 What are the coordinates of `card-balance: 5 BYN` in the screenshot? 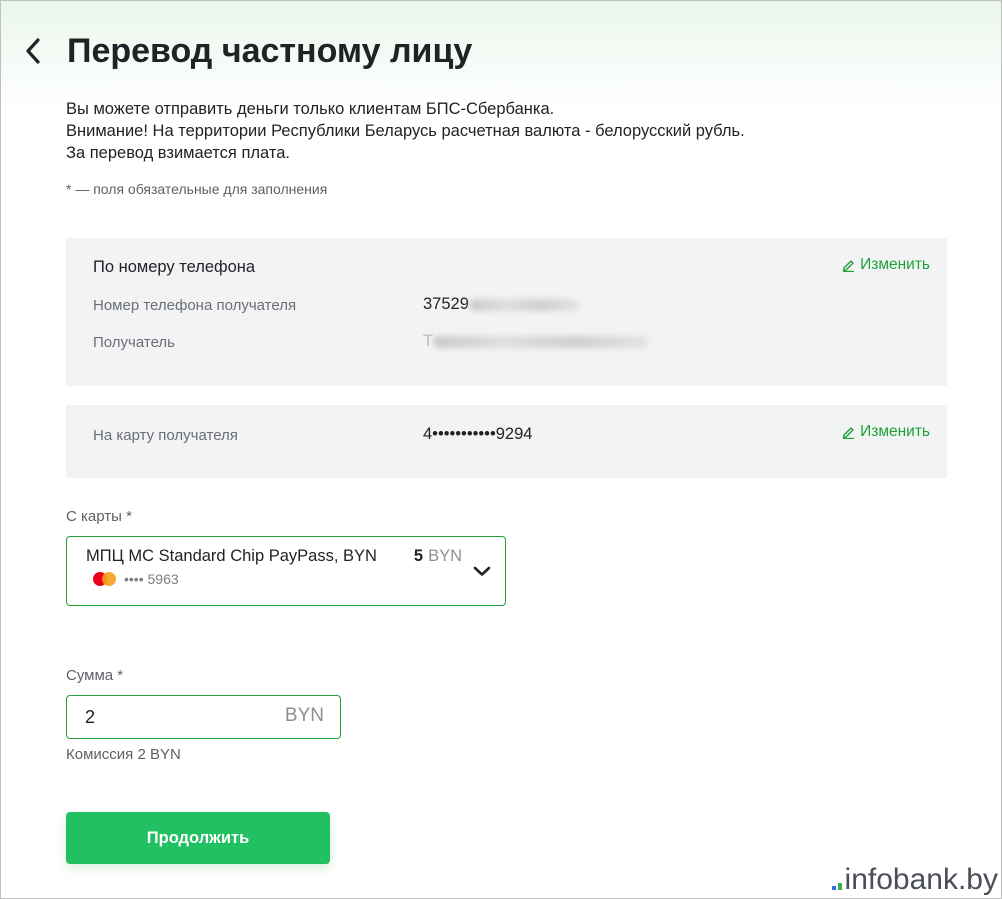 It's located at (438, 556).